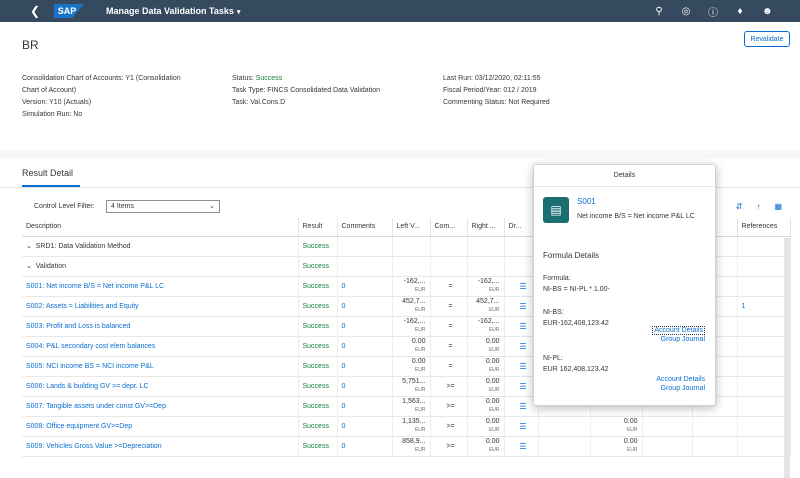 The image size is (800, 478). Describe the element at coordinates (160, 426) in the screenshot. I see `row-description-link: S008: Office equipment GV>=Dep` at that location.